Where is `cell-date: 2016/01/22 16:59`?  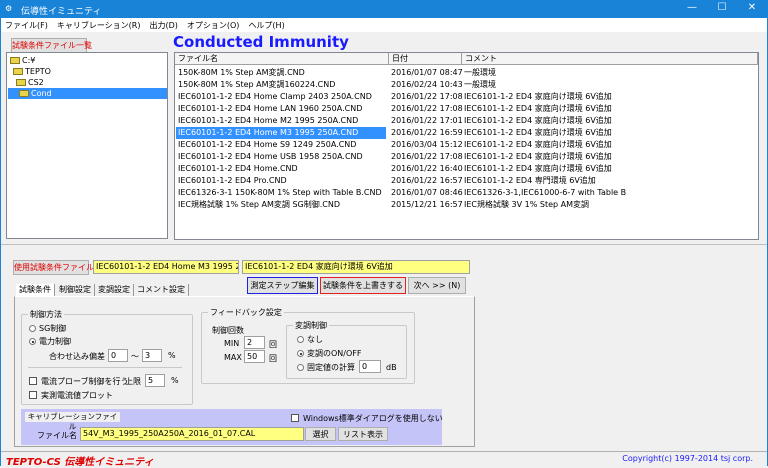 cell-date: 2016/01/22 16:59 is located at coordinates (427, 132).